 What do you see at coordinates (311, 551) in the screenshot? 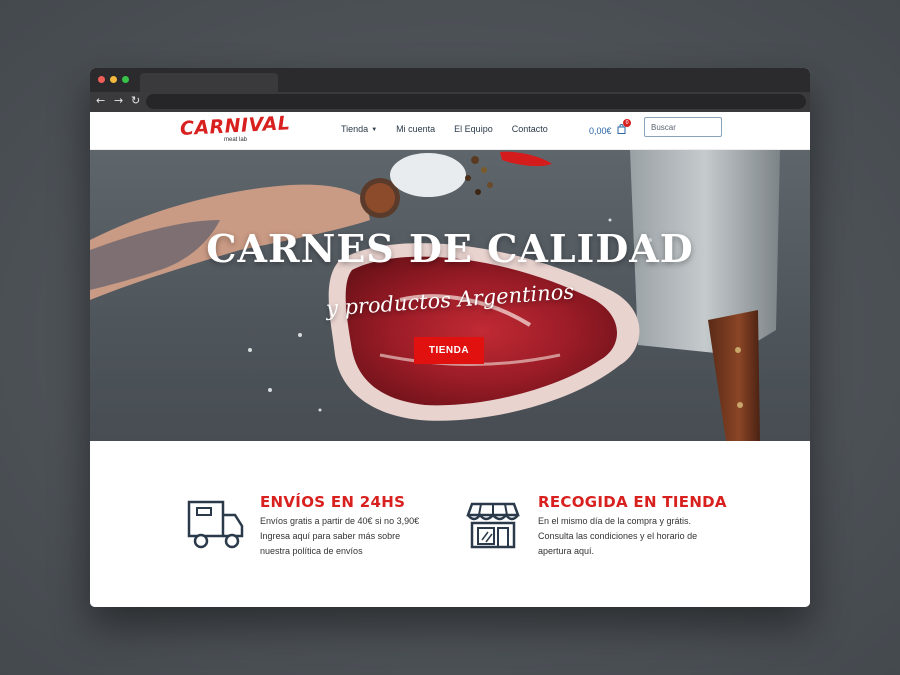
I see `feature-text-line: nuestra política de envíos` at bounding box center [311, 551].